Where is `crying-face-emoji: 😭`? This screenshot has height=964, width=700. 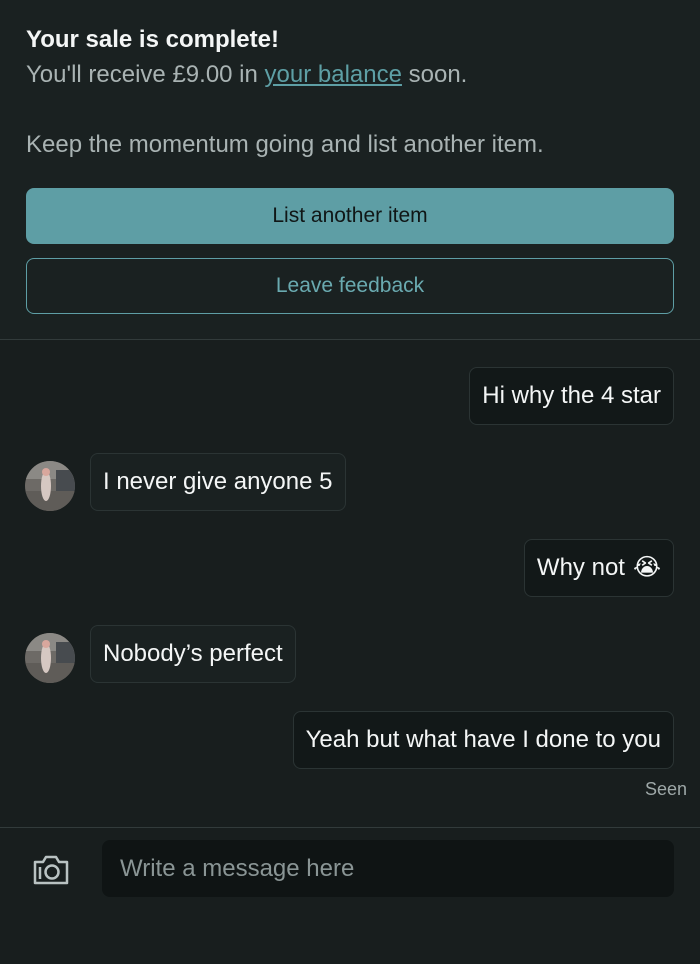 crying-face-emoji: 😭 is located at coordinates (646, 567).